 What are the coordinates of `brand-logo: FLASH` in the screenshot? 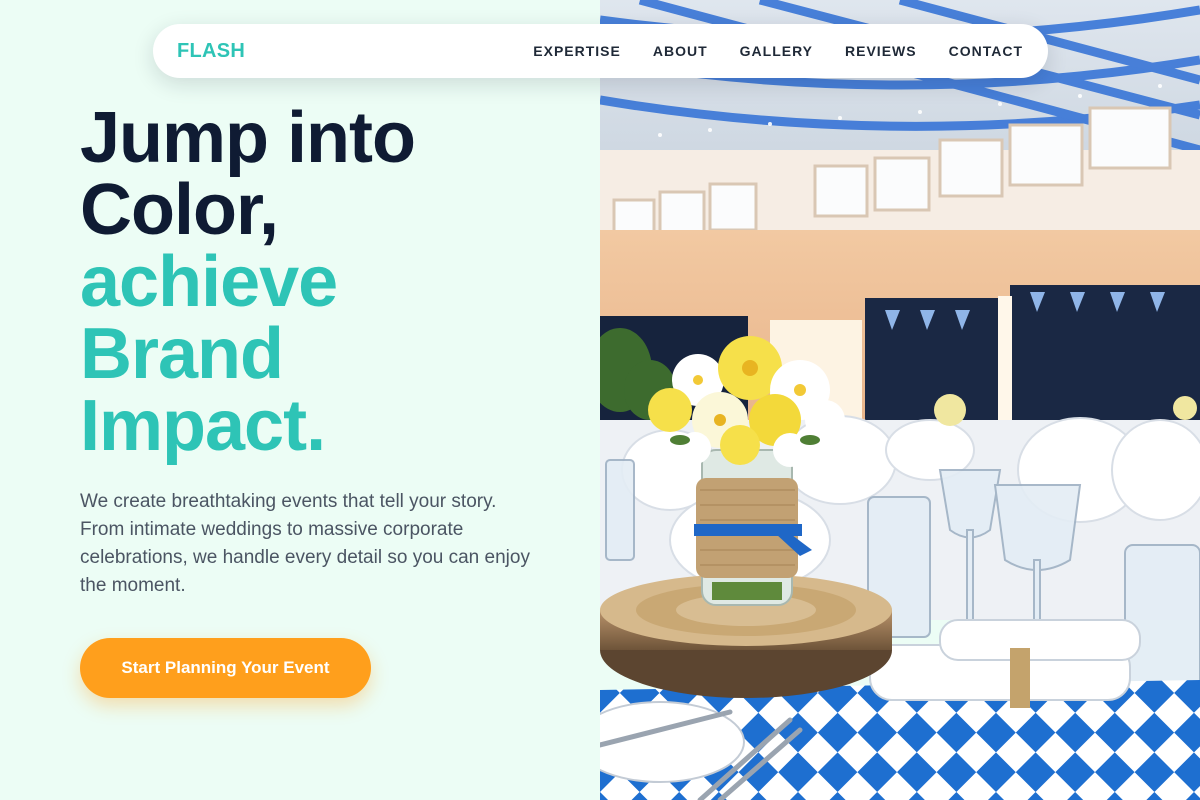 It's located at (211, 51).